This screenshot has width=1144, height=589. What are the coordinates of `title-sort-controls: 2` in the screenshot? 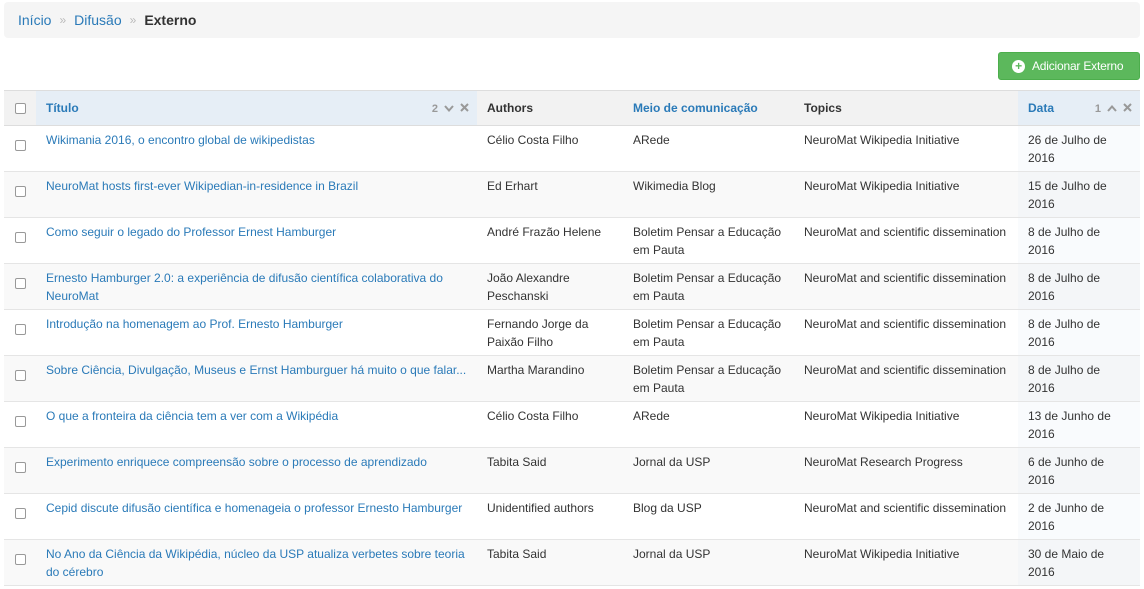 It's located at (447, 108).